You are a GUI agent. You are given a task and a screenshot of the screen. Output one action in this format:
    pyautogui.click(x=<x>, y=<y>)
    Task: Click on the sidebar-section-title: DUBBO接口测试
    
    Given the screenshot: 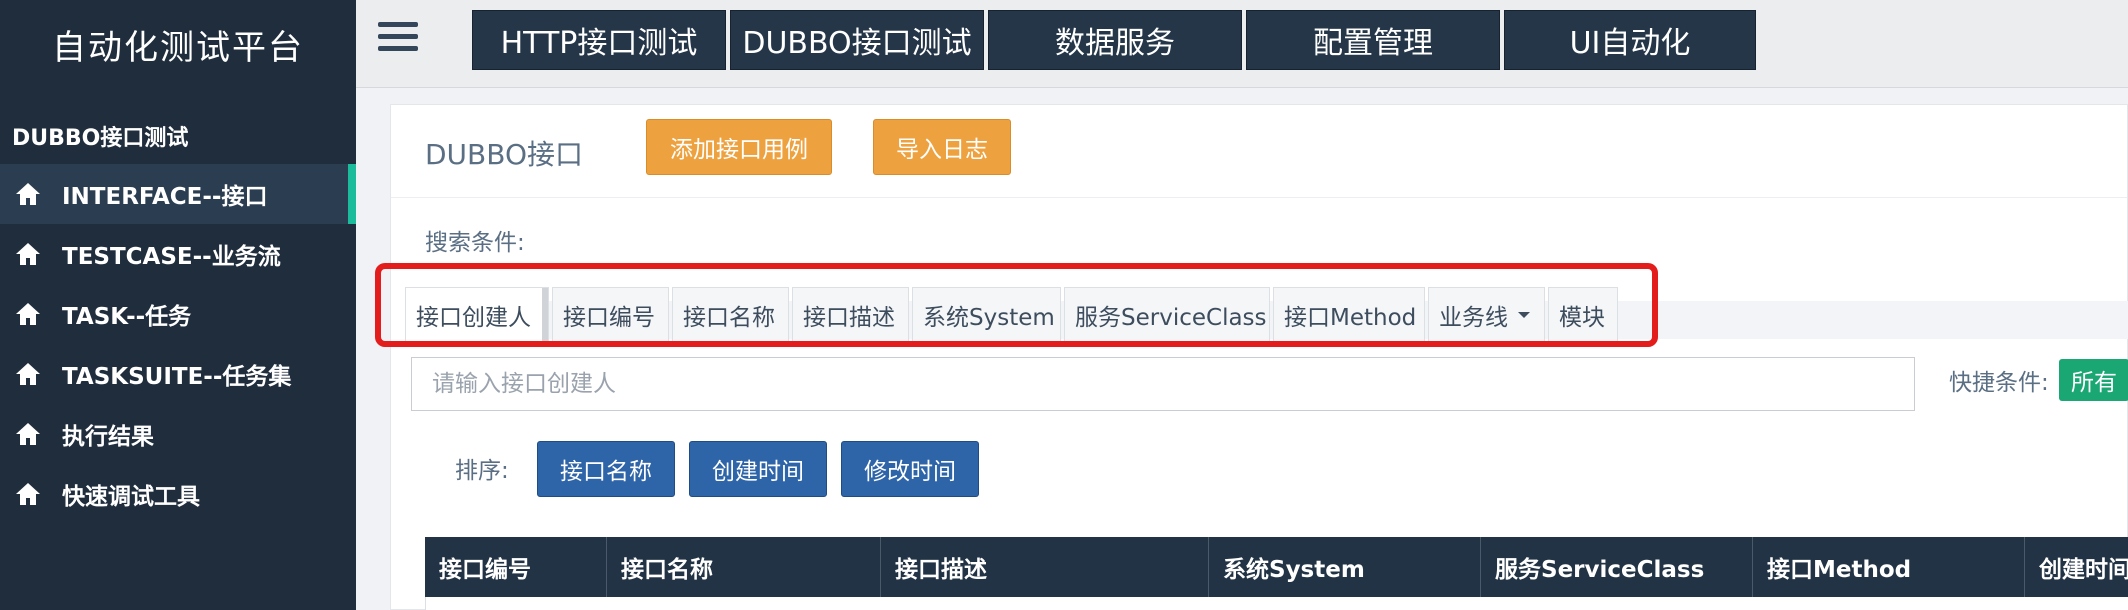 What is the action you would take?
    pyautogui.click(x=100, y=138)
    